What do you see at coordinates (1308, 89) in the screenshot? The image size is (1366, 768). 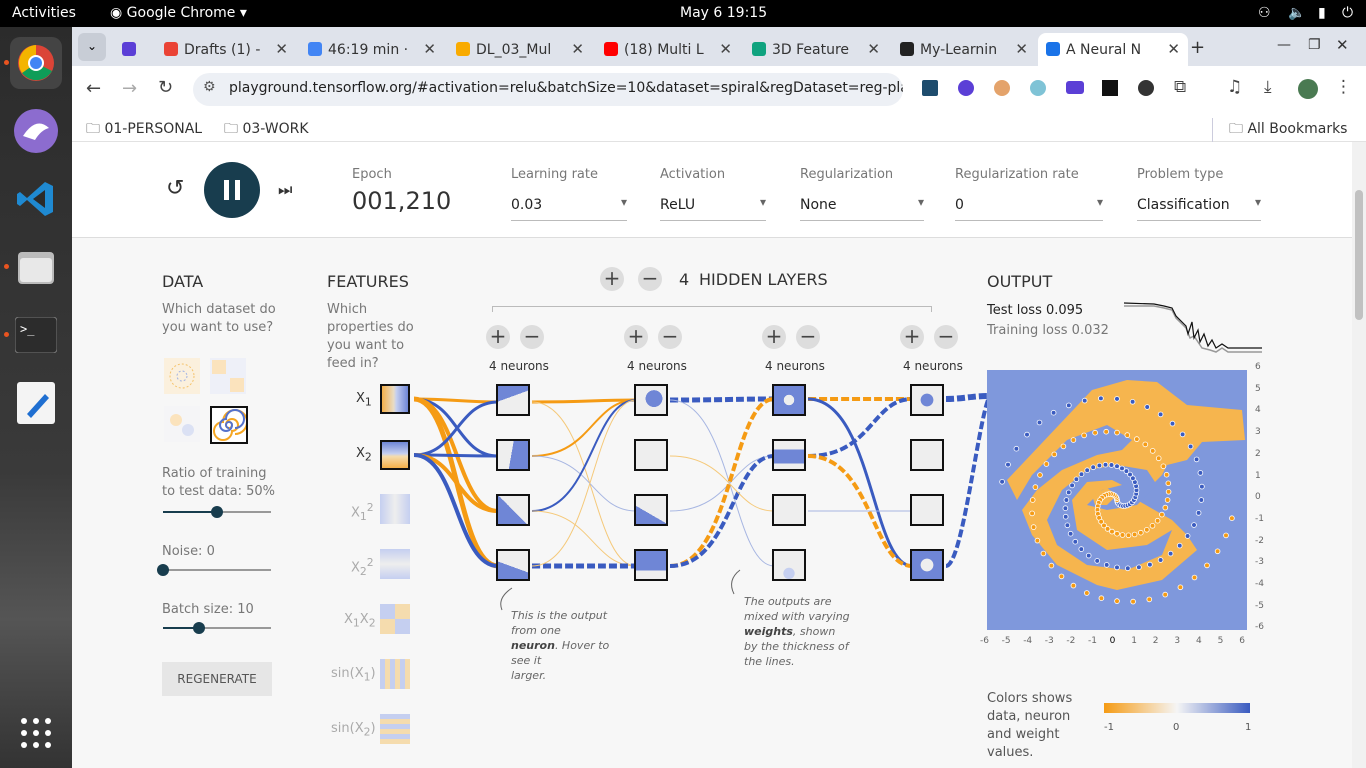 I see `profile-avatar` at bounding box center [1308, 89].